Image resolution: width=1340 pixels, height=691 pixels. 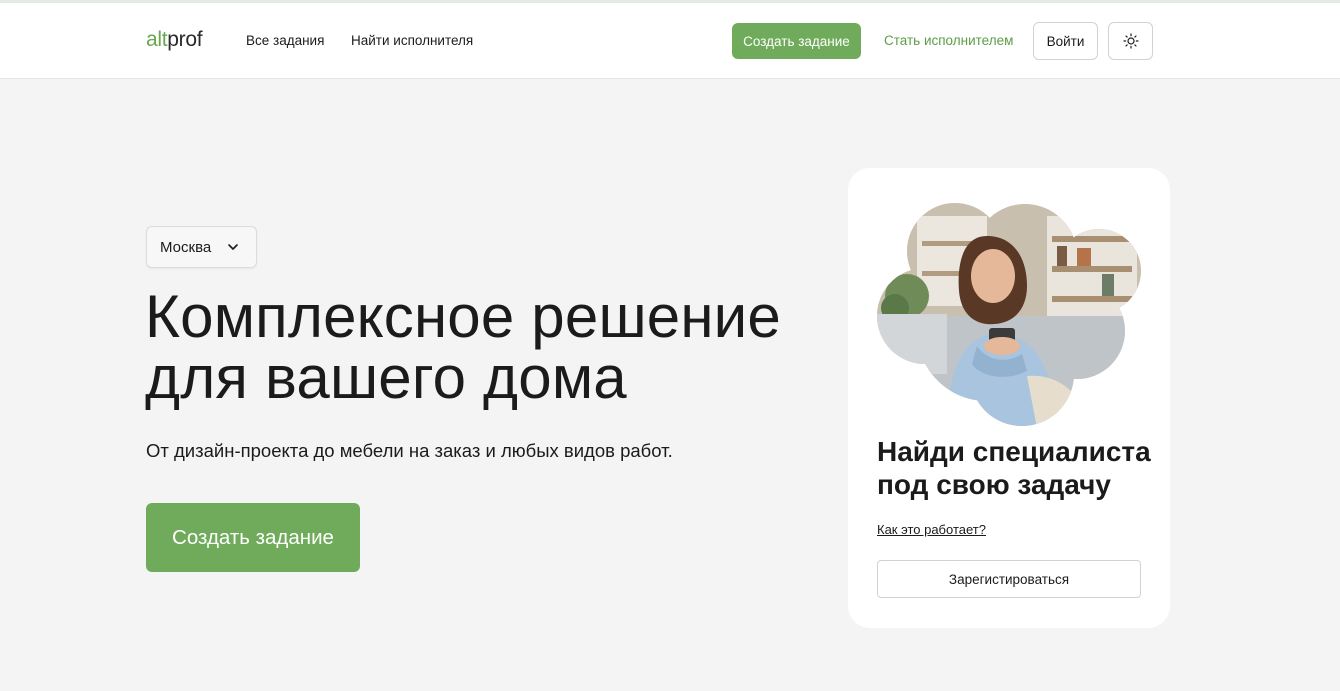 I want to click on theme-toggle-button, so click(x=1130, y=41).